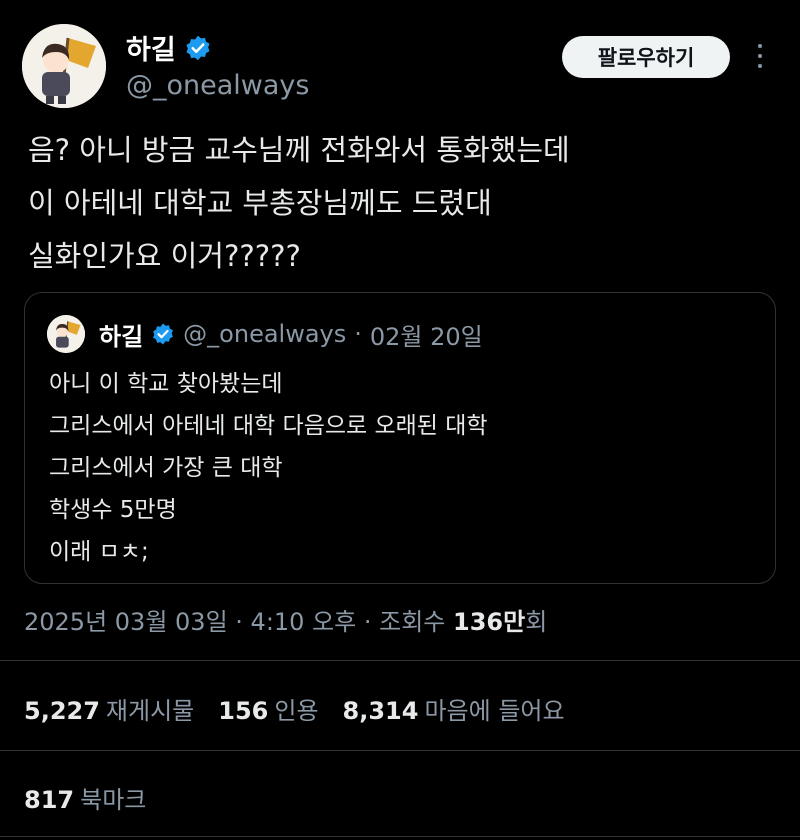 This screenshot has width=800, height=840. I want to click on bookmarks-label: 북마크, so click(113, 800).